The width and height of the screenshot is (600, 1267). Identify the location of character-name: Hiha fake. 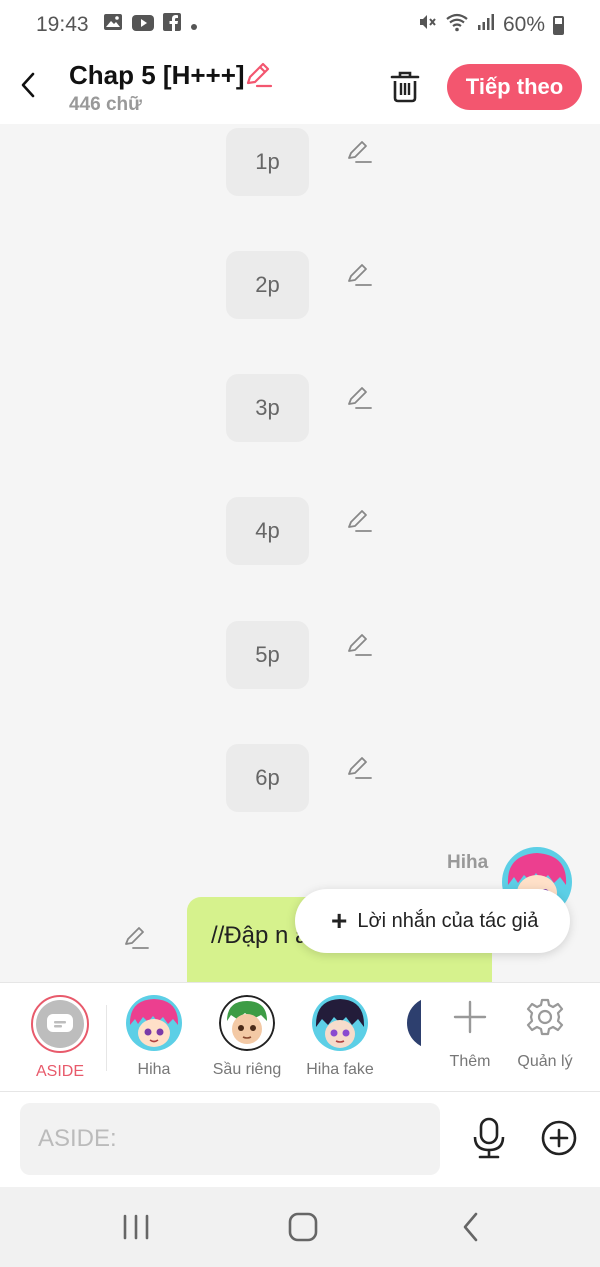
(340, 1069).